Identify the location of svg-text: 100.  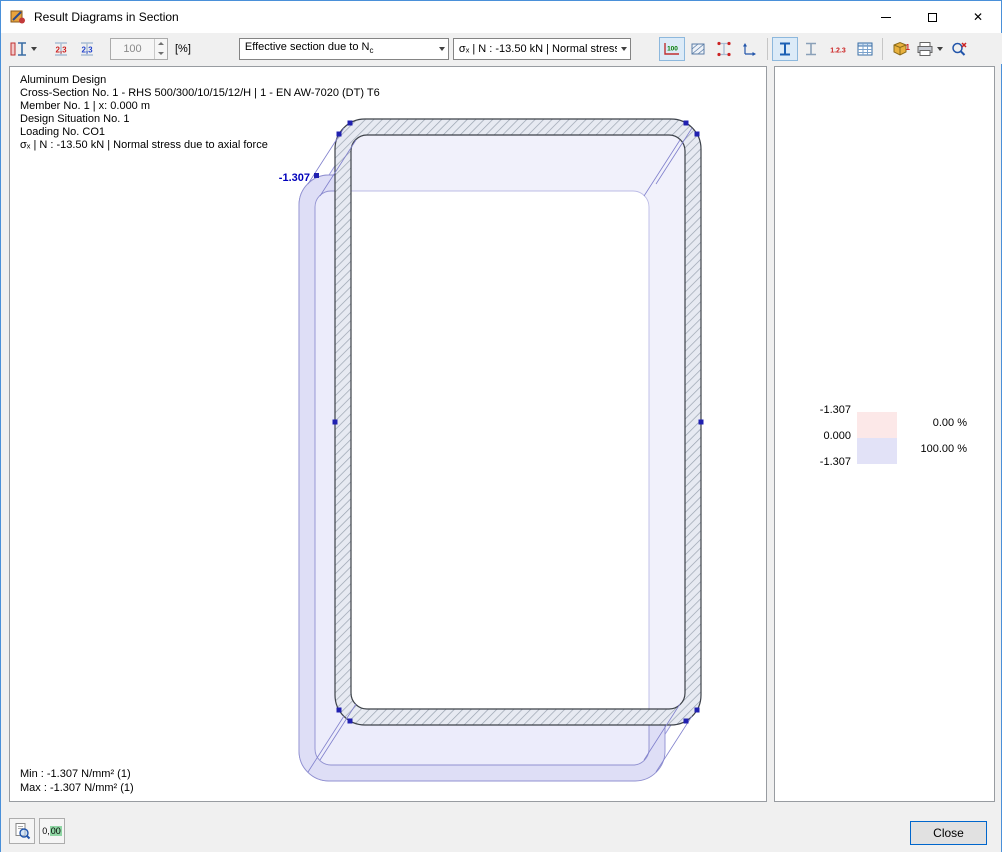
(672, 48).